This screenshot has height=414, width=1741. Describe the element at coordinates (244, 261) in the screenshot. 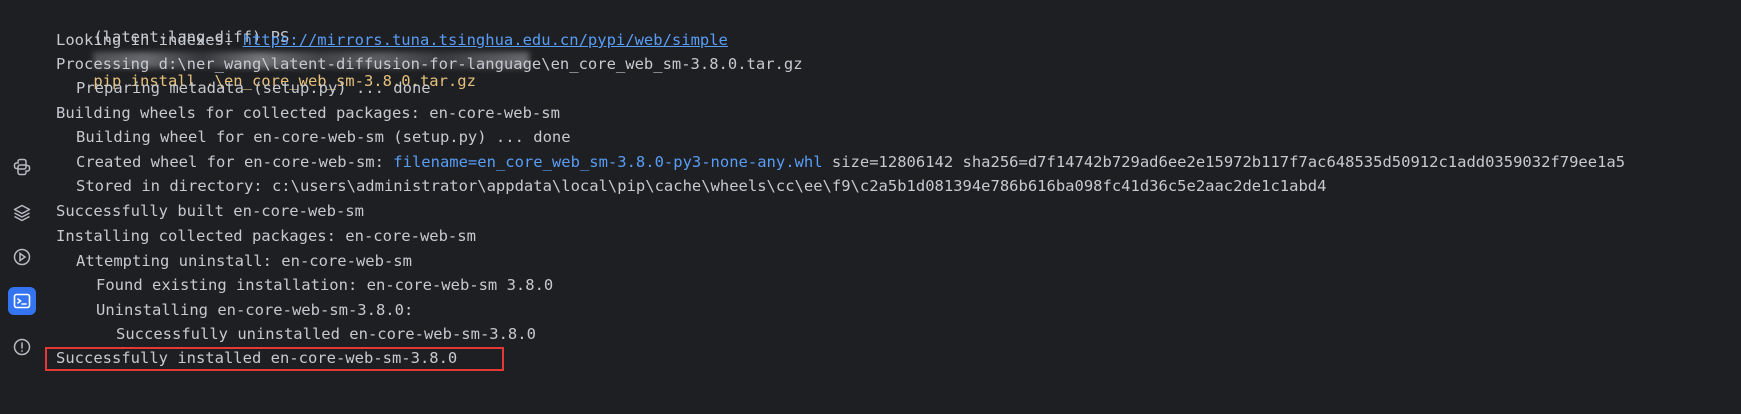

I see `attempting-uninstall-line: Attempting uninstall: en-core-web-sm` at that location.